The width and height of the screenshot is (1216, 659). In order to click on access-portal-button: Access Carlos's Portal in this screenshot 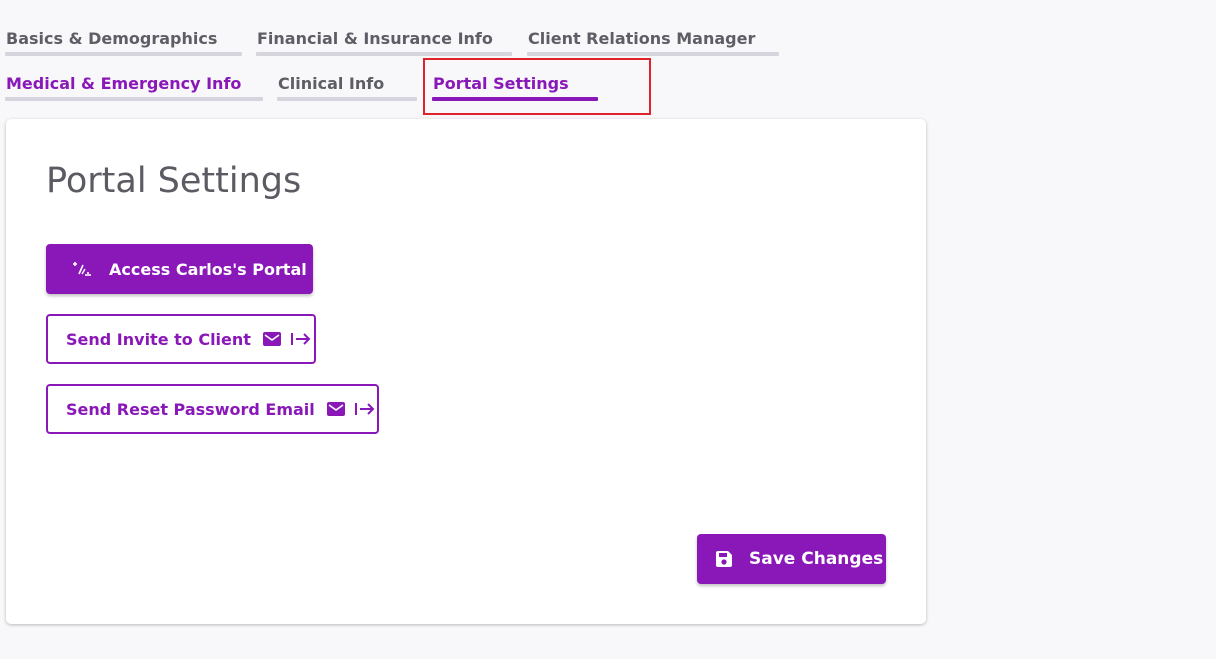, I will do `click(179, 269)`.